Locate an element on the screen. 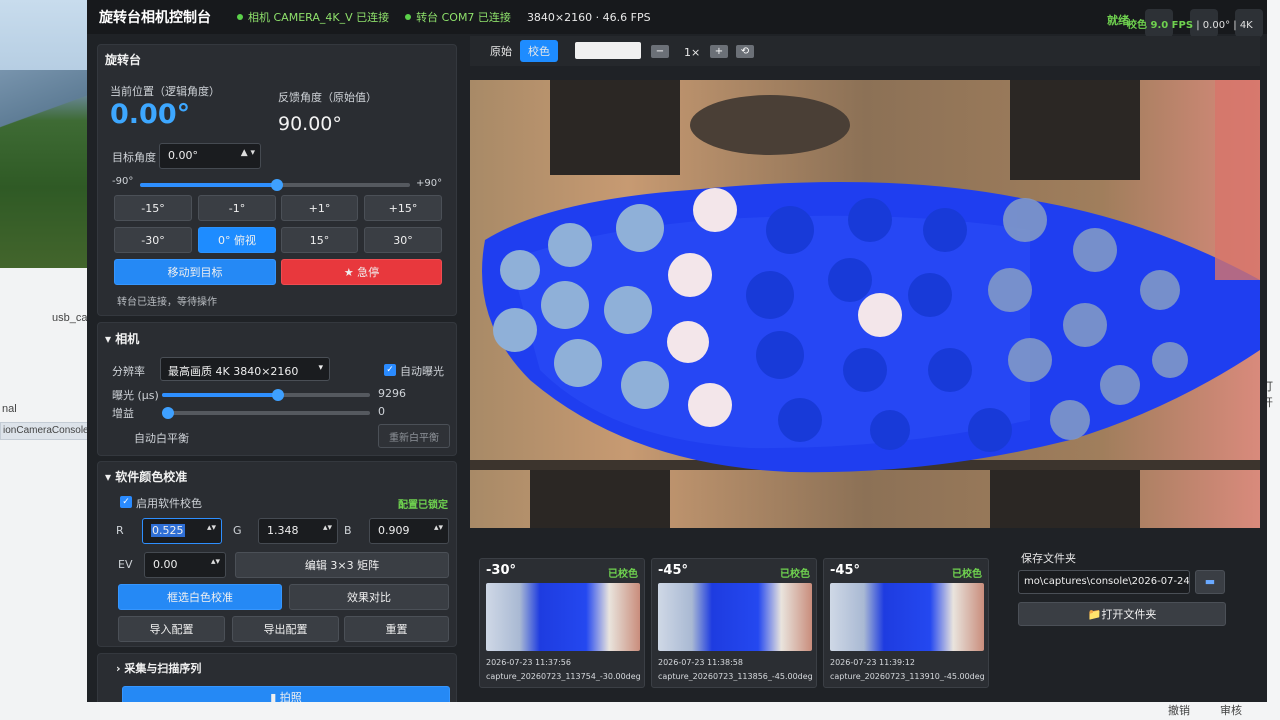  save-path-input: mo\captures\console\2026-07-24 is located at coordinates (1104, 582).